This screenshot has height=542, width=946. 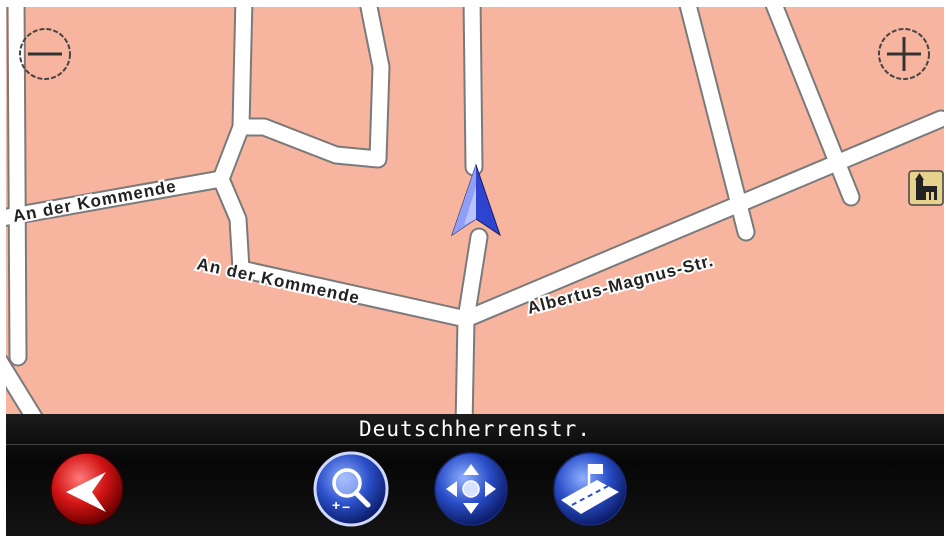 I want to click on zoom-out-button, so click(x=45, y=54).